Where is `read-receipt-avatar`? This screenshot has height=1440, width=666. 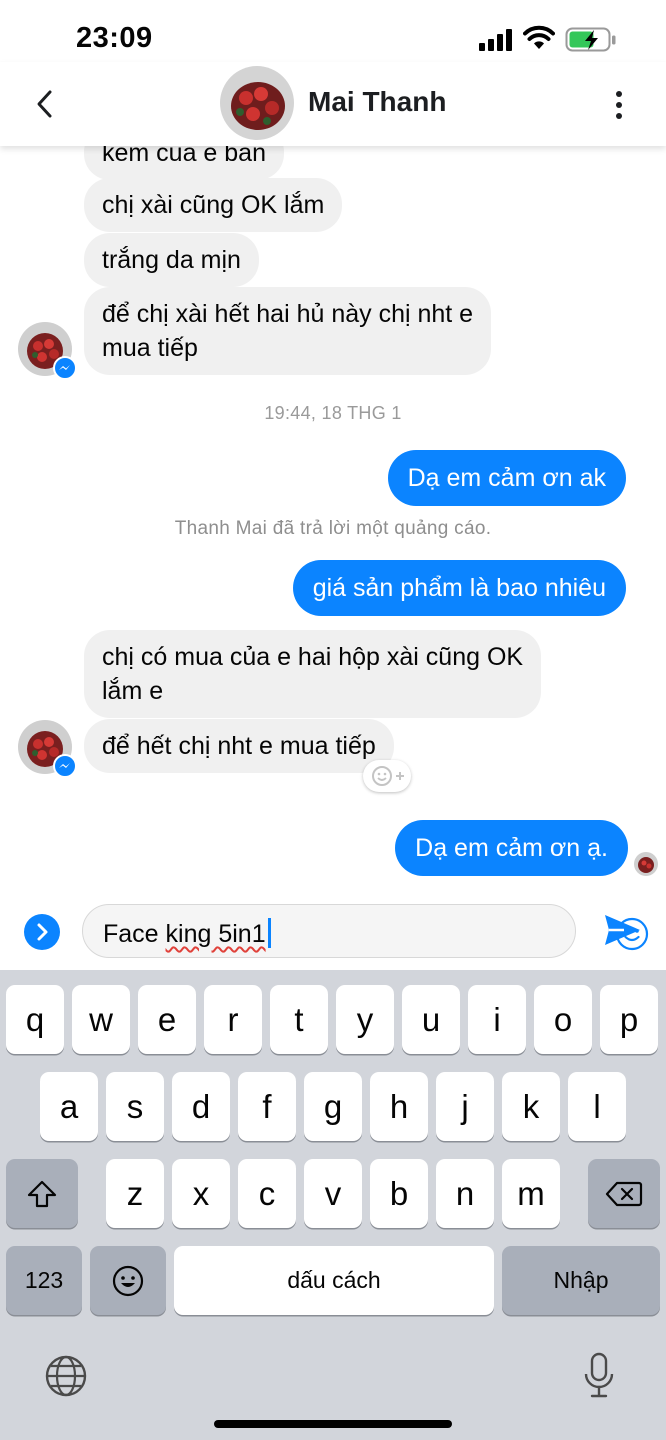
read-receipt-avatar is located at coordinates (646, 864).